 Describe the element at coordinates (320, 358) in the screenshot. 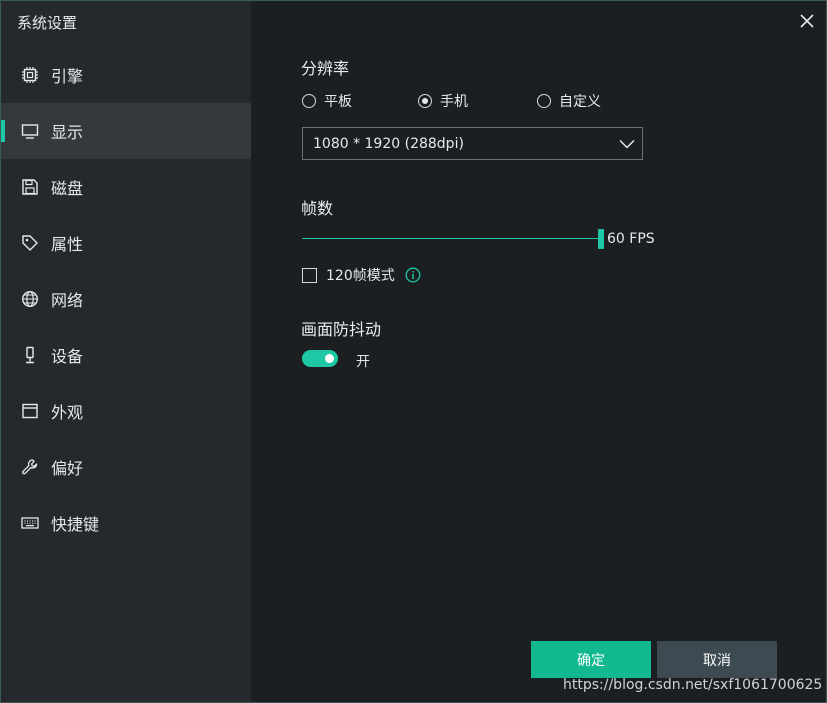

I see `antishake-toggle` at that location.